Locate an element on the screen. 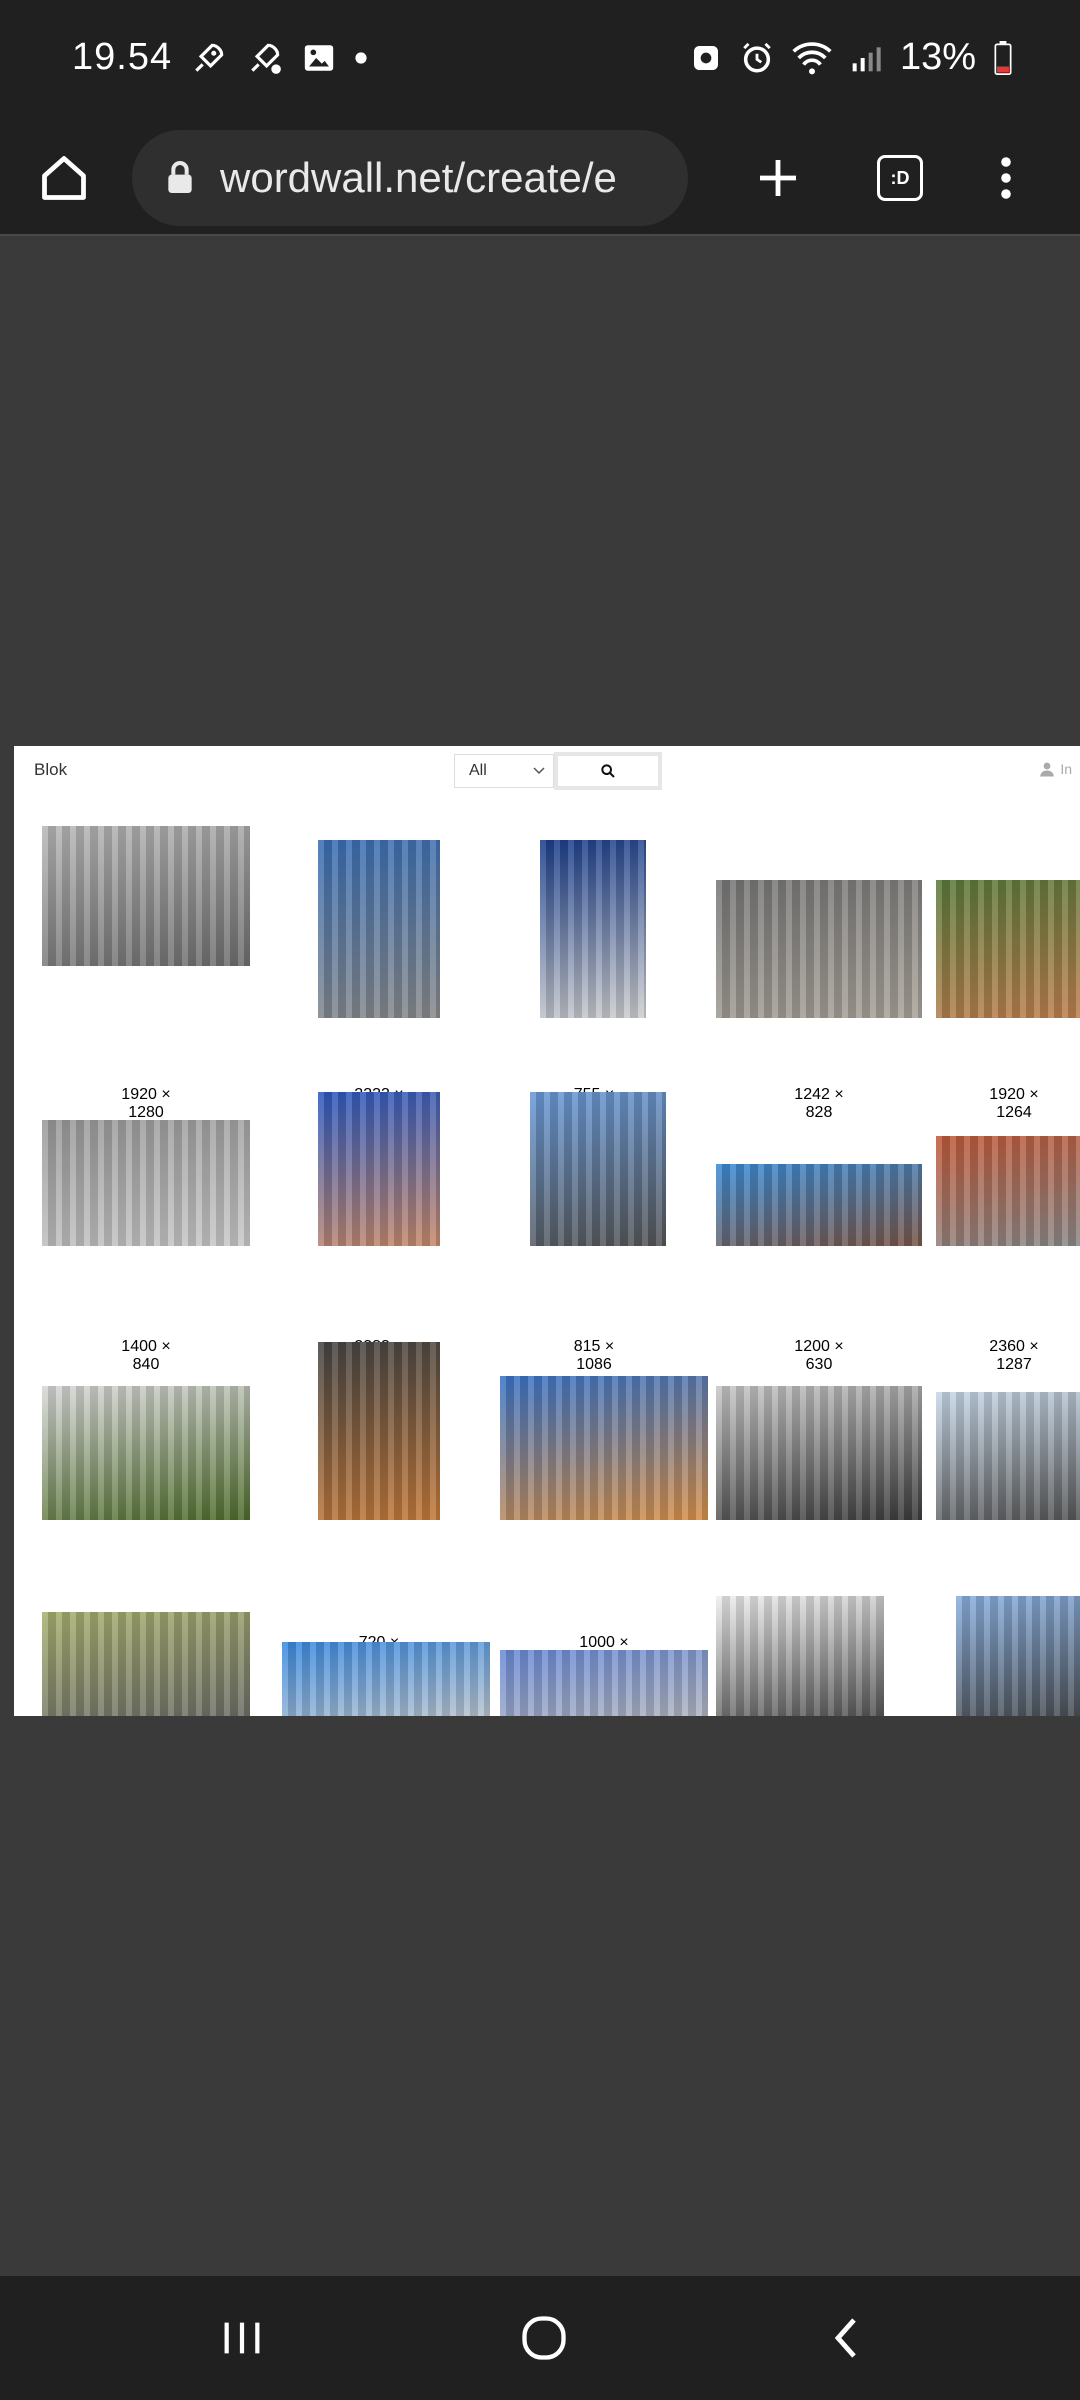 The width and height of the screenshot is (1080, 2400). address-bar: wordwall.net/create/e is located at coordinates (410, 178).